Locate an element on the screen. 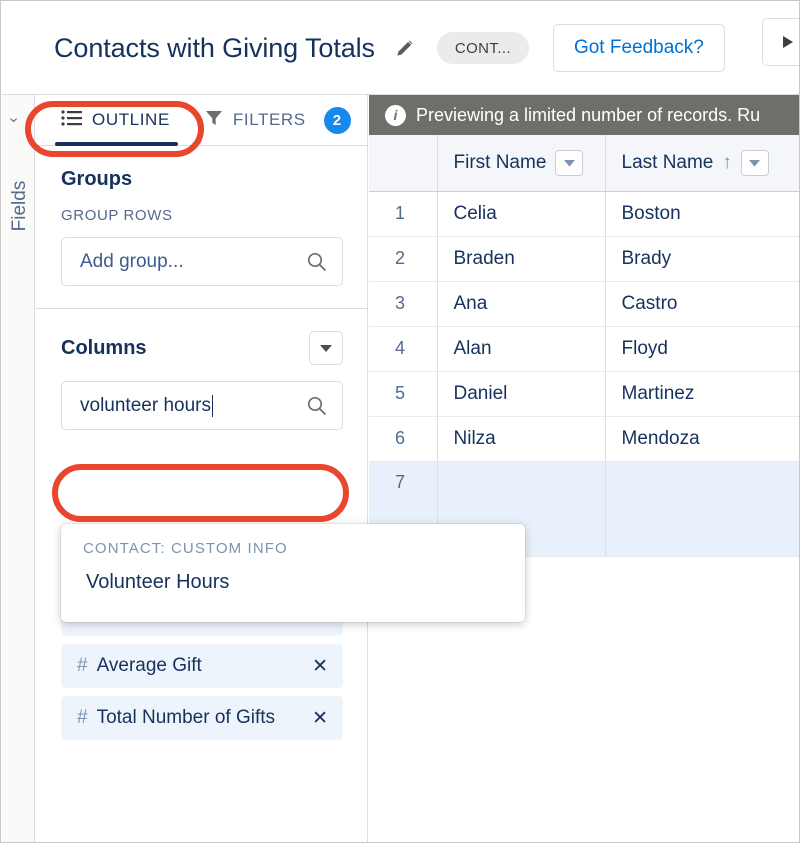 The height and width of the screenshot is (843, 800). table-row: 2 Braden Brady is located at coordinates (584, 259).